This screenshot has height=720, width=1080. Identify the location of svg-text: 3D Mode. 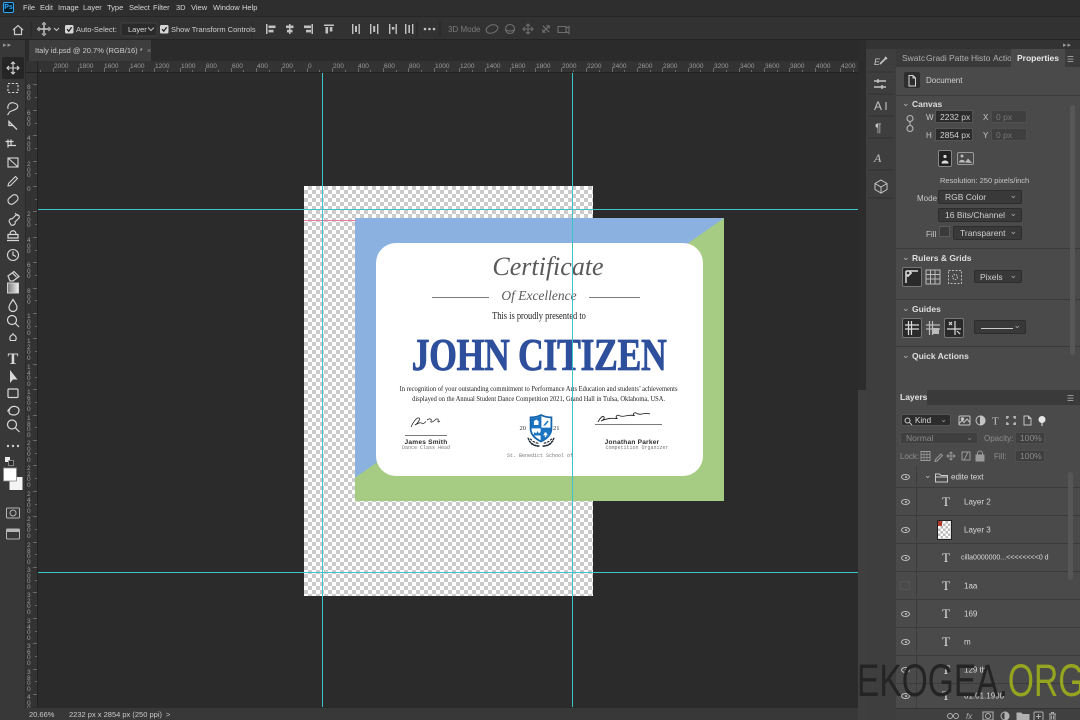
(464, 29).